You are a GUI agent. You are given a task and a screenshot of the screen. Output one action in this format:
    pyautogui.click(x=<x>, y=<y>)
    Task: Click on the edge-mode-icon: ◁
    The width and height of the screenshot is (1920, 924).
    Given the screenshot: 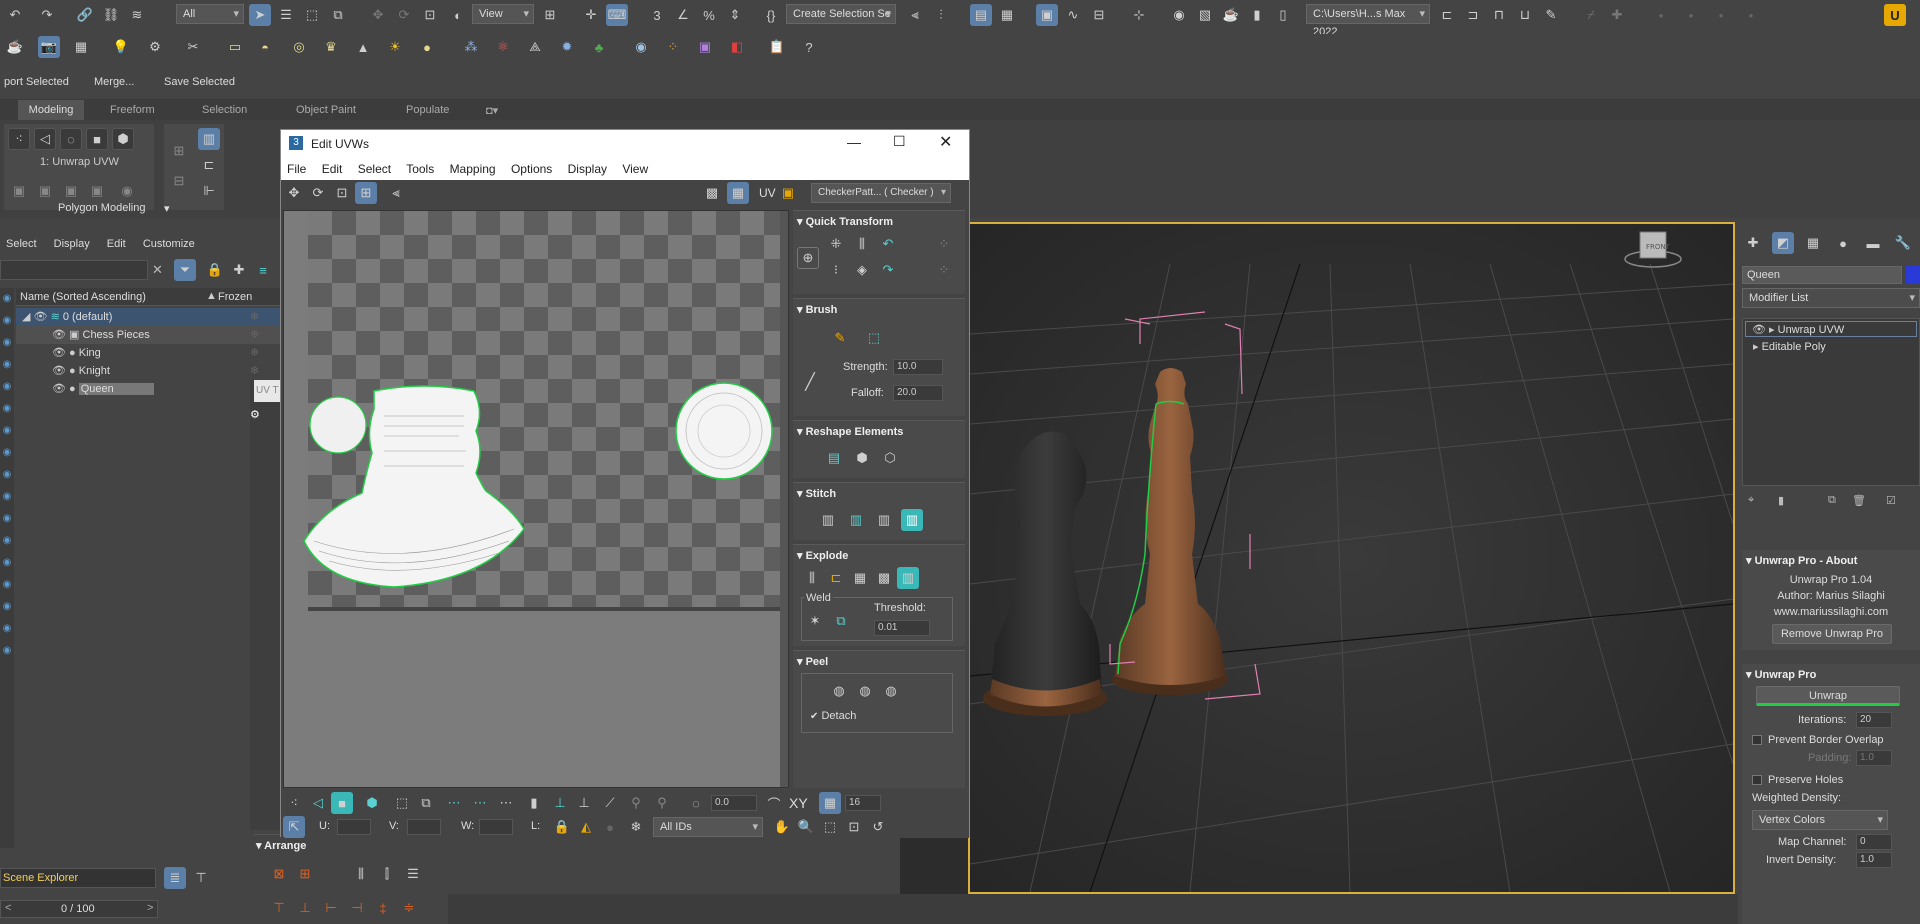 What is the action you would take?
    pyautogui.click(x=318, y=803)
    